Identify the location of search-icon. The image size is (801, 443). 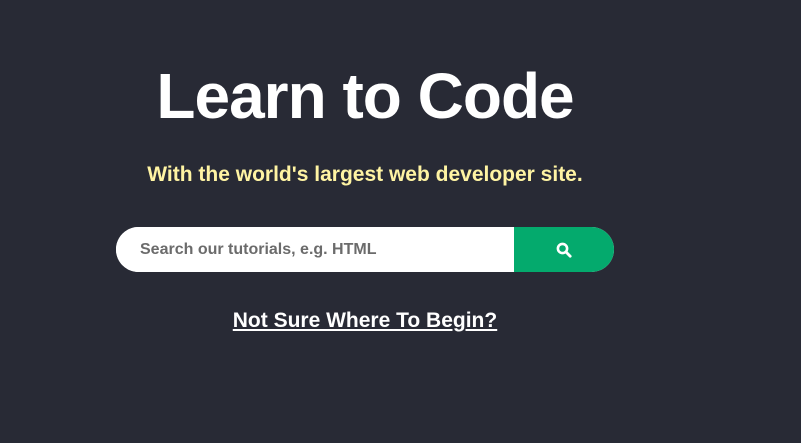
(564, 250).